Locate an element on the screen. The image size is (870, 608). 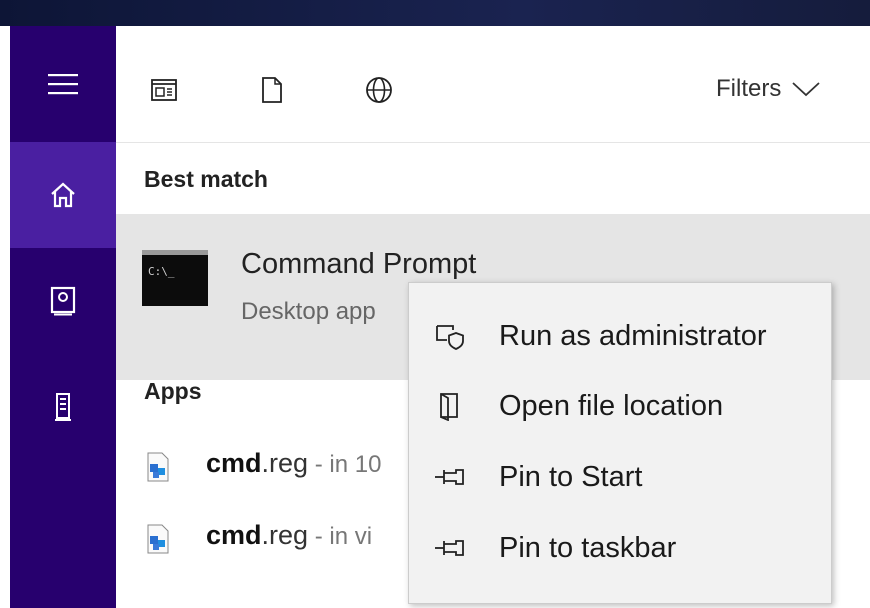
menu-item-open-file-location: Open file location is located at coordinates (620, 406).